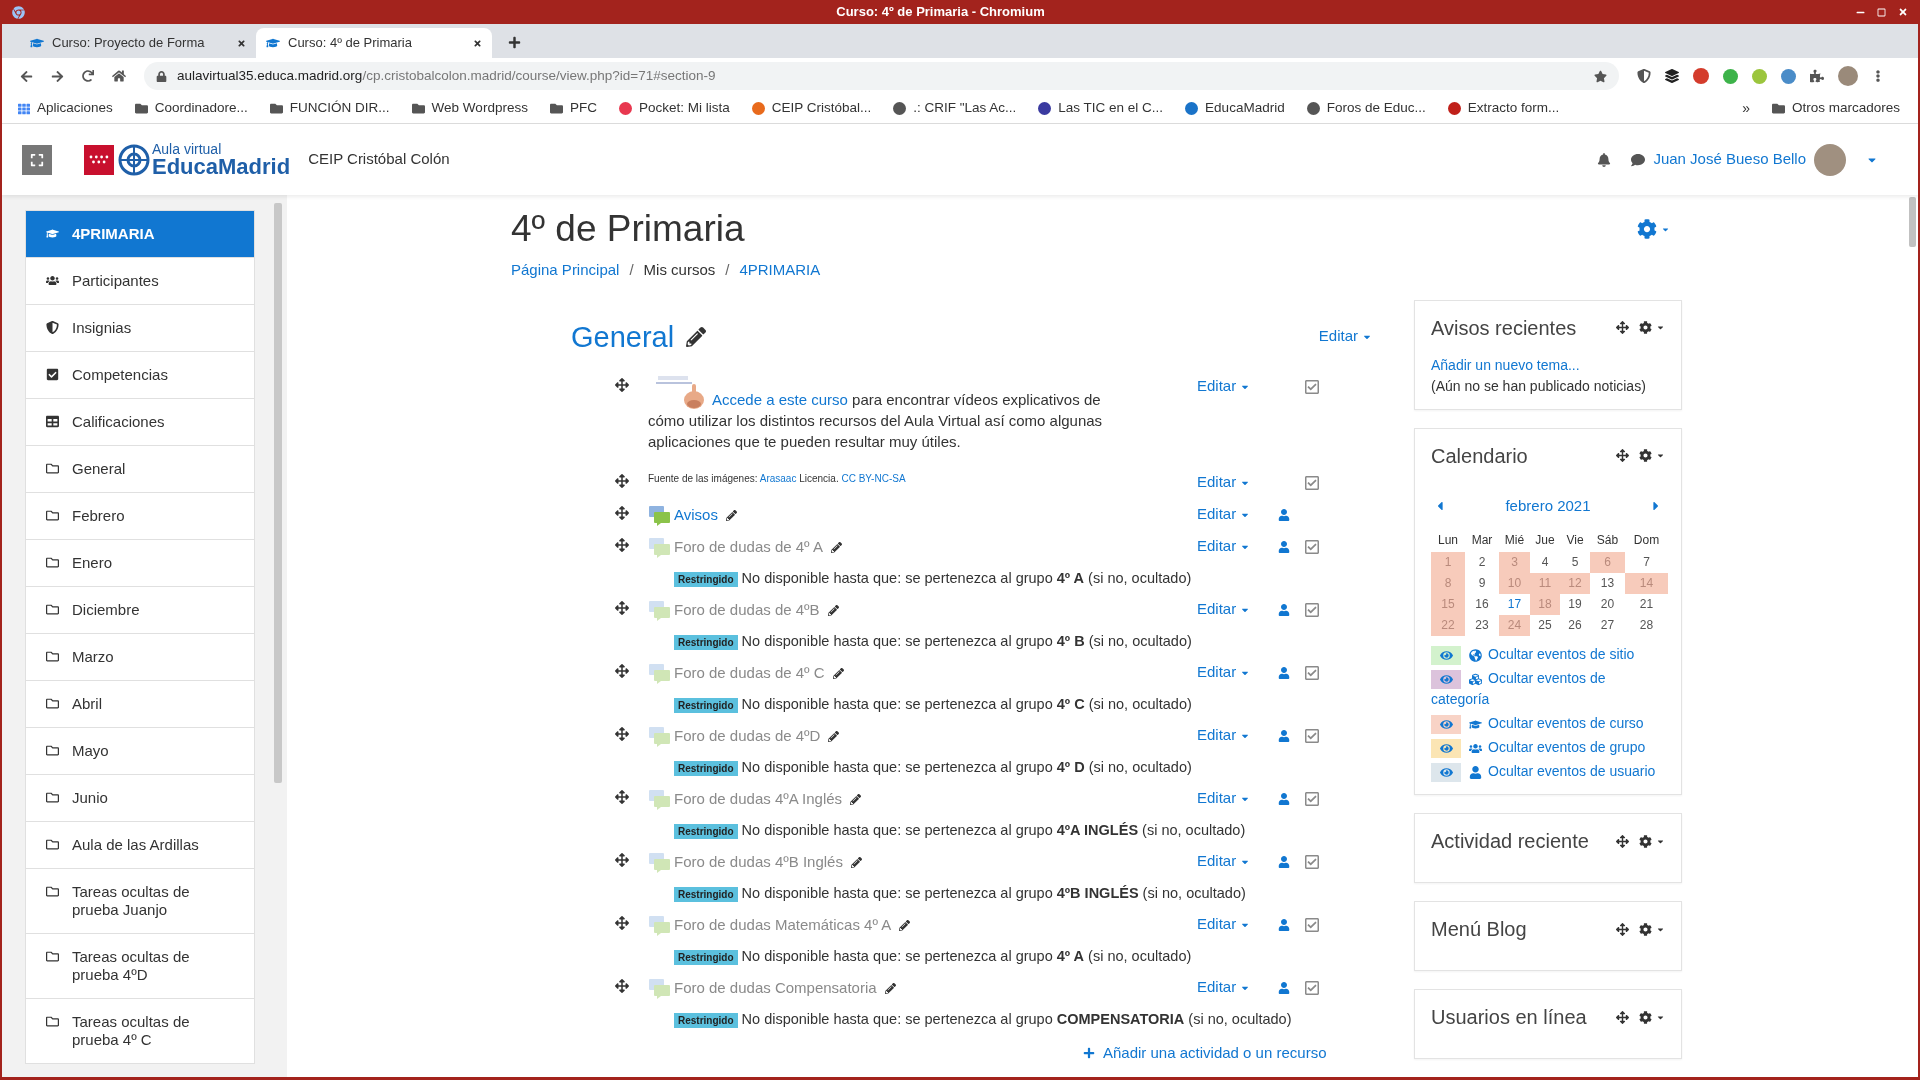 The image size is (1920, 1080). What do you see at coordinates (374, 43) in the screenshot?
I see `browser-tab: Curso: 4º de Primaria` at bounding box center [374, 43].